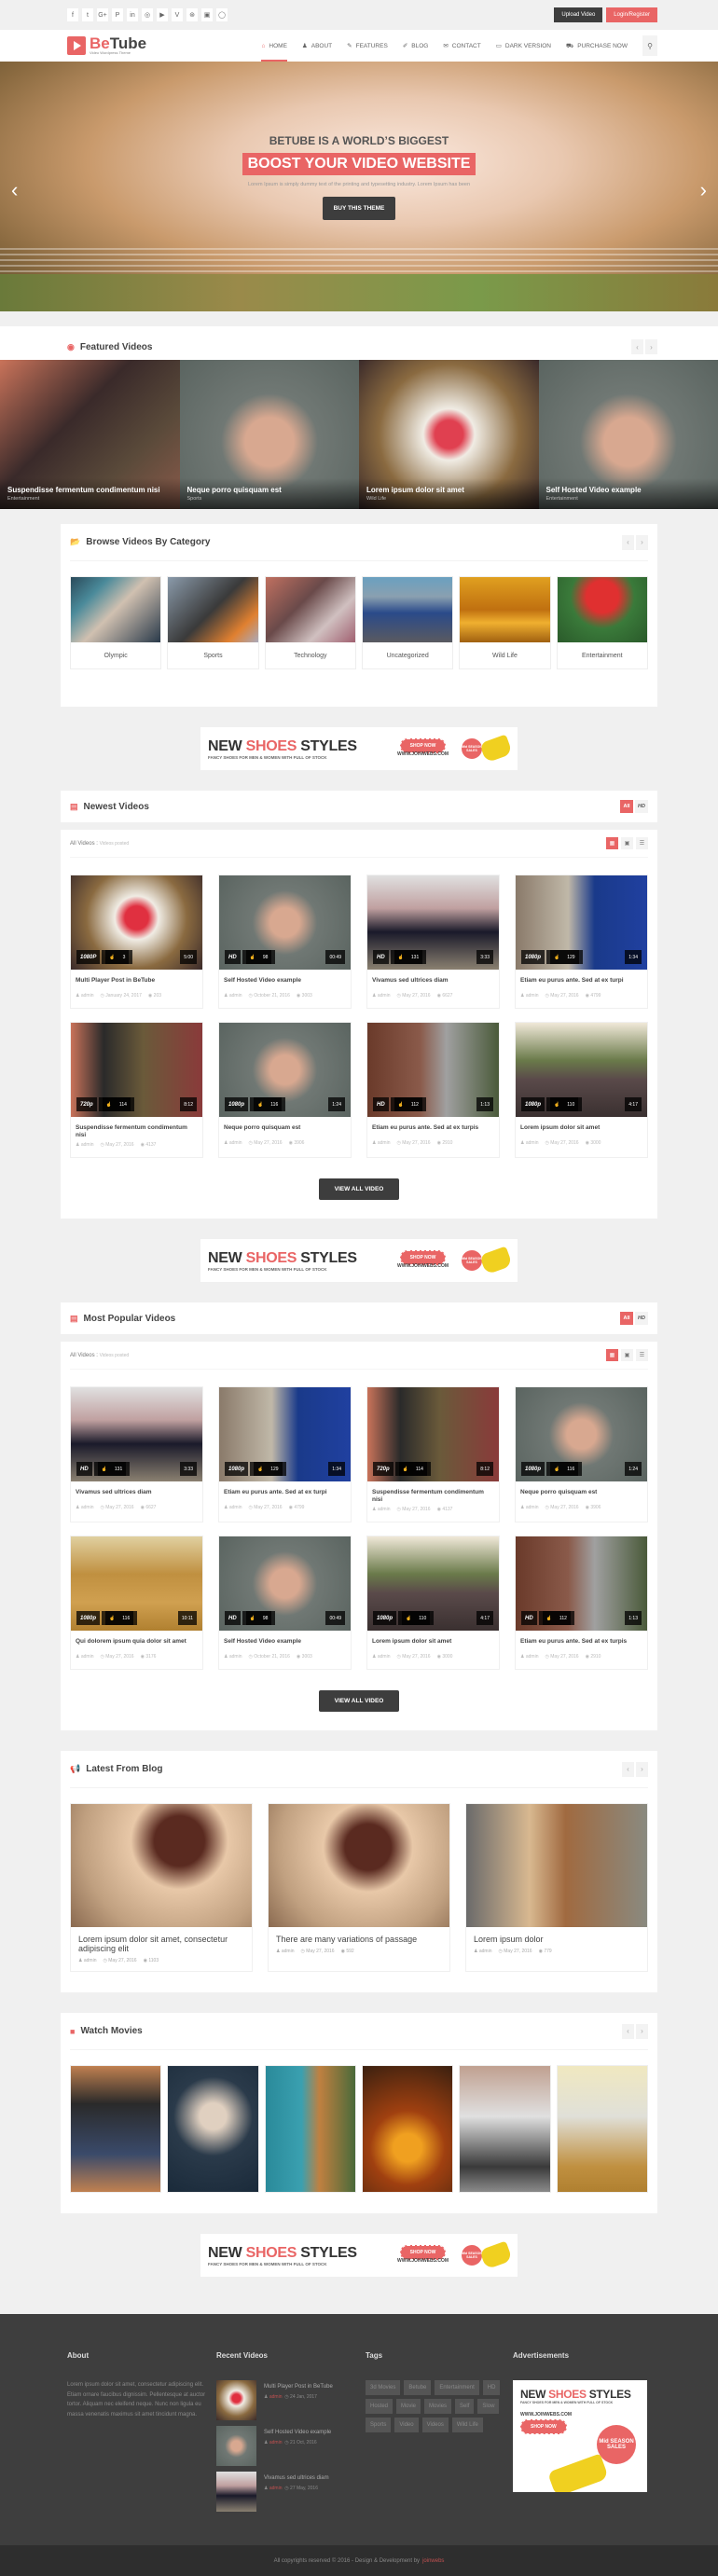 Image resolution: width=718 pixels, height=2576 pixels. I want to click on site-logo: BeTube Video Wordpress Theme, so click(137, 46).